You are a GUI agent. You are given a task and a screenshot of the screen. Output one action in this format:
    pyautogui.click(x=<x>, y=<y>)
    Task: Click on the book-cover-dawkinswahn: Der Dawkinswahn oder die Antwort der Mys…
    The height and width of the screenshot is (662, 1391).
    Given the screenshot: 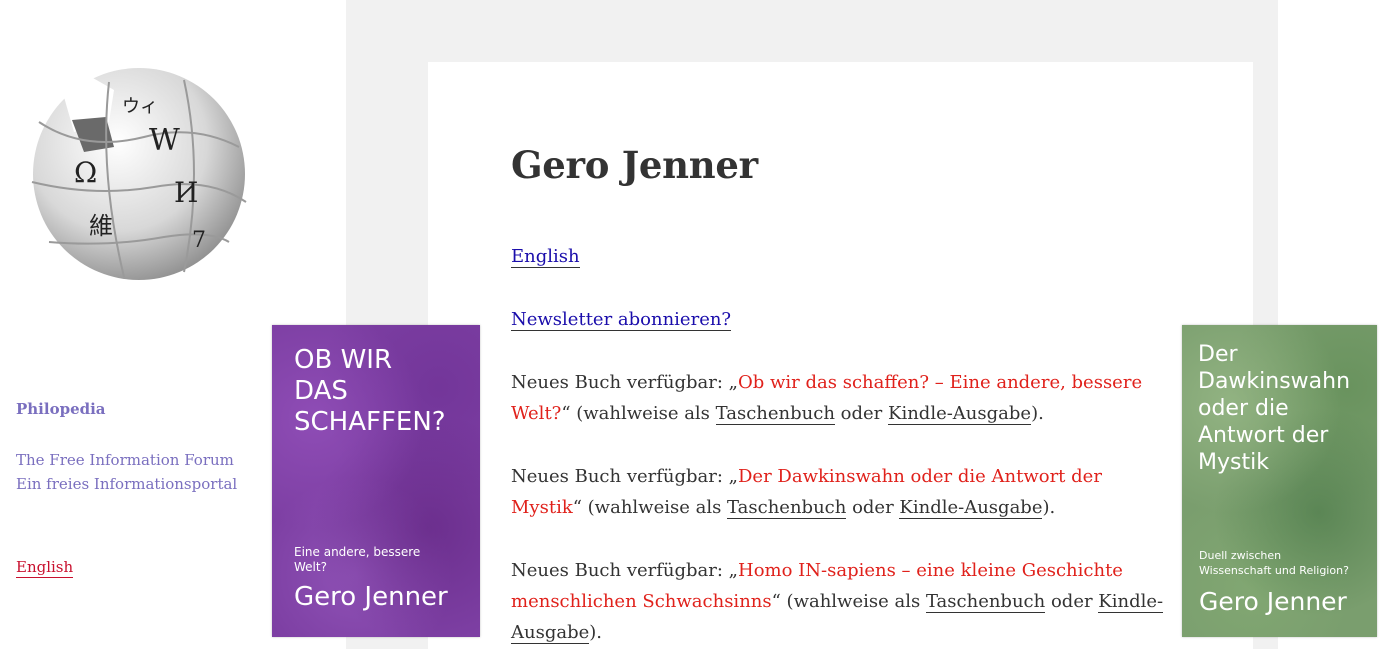 What is the action you would take?
    pyautogui.click(x=1279, y=481)
    